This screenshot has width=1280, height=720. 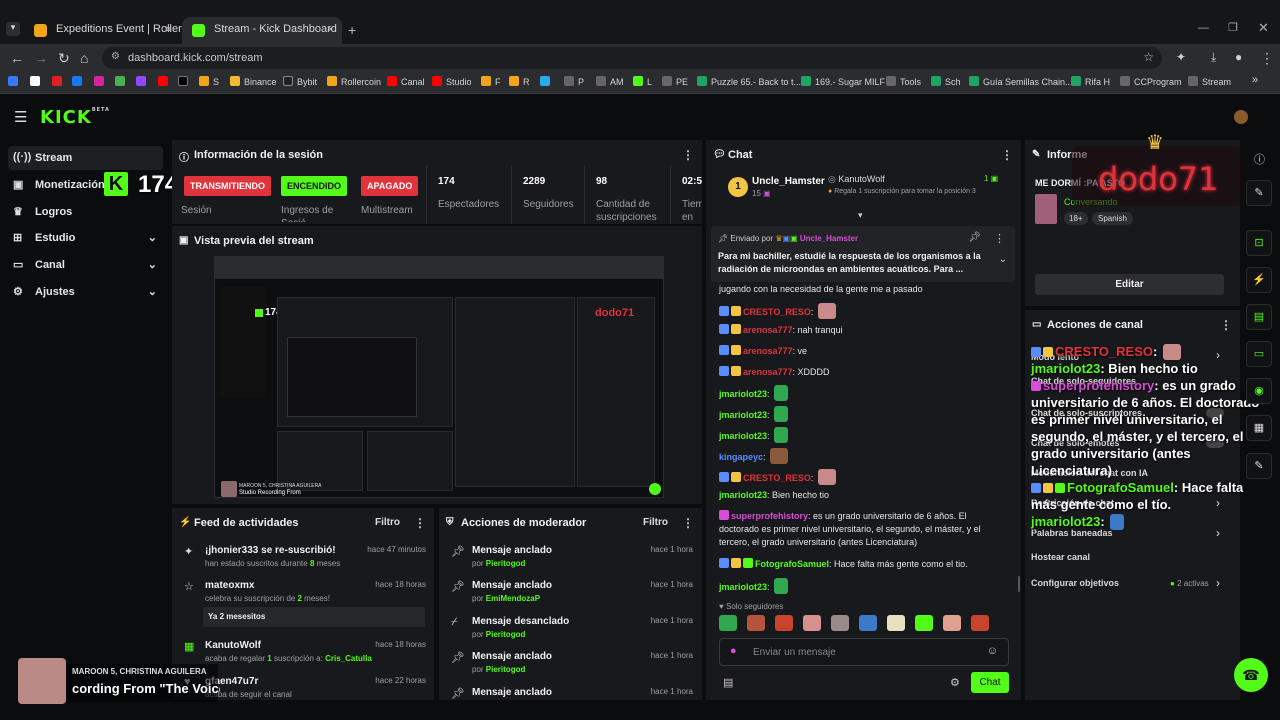 What do you see at coordinates (774, 371) in the screenshot?
I see `chat-message: arenosa777: XDDDD` at bounding box center [774, 371].